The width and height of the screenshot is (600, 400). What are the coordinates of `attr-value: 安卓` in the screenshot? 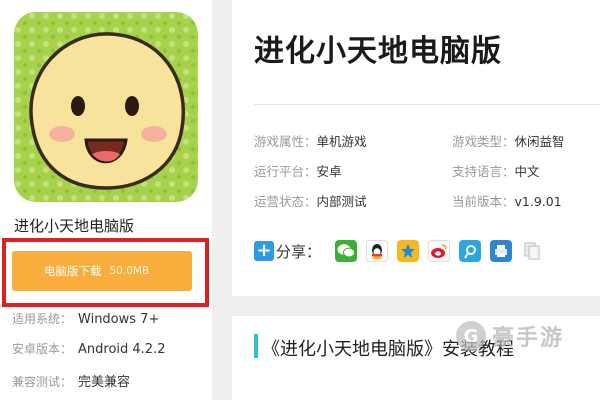 It's located at (329, 171).